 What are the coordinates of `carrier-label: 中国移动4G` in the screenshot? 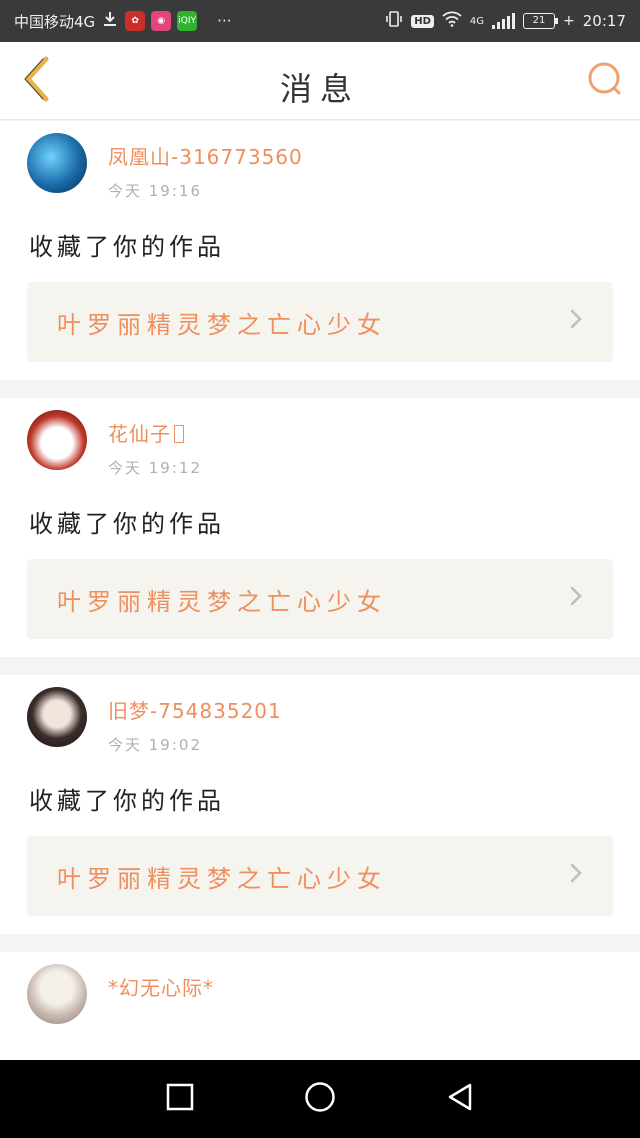 It's located at (55, 21).